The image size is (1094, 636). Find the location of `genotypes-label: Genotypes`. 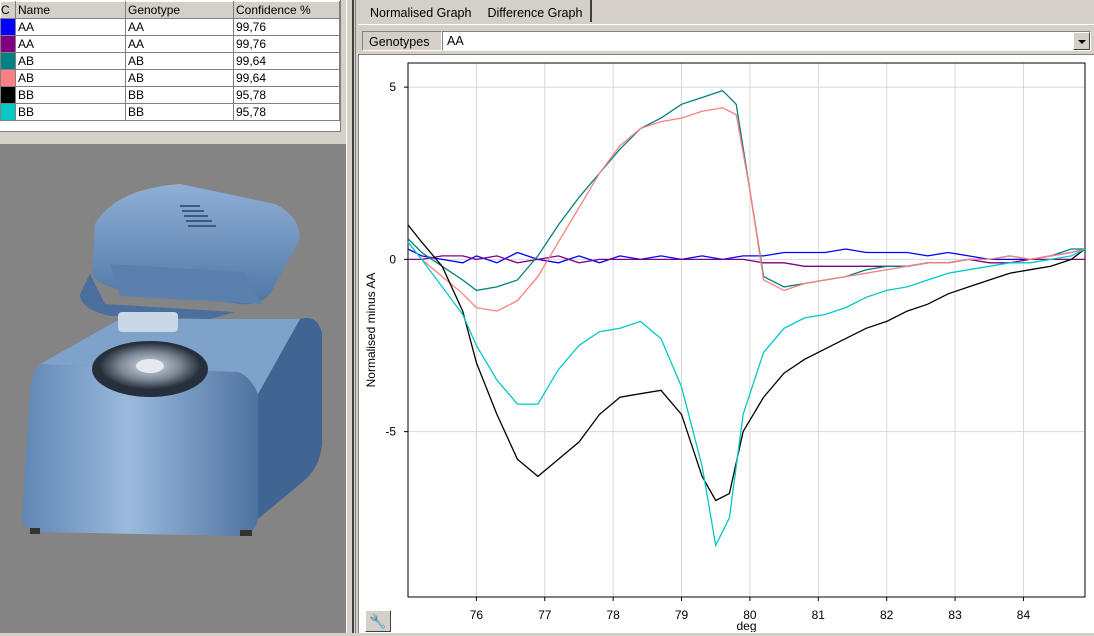

genotypes-label: Genotypes is located at coordinates (402, 41).